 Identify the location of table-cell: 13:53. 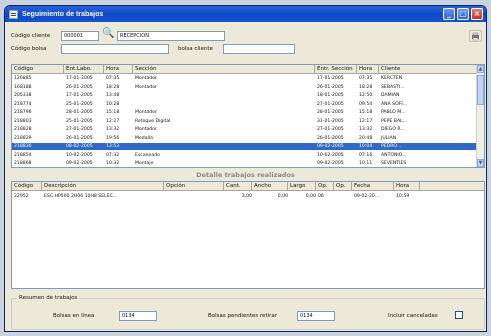
(113, 146).